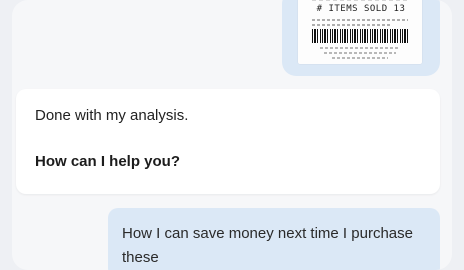 Image resolution: width=464 pixels, height=270 pixels. I want to click on assistant-message-text: Done with my analysis., so click(112, 115).